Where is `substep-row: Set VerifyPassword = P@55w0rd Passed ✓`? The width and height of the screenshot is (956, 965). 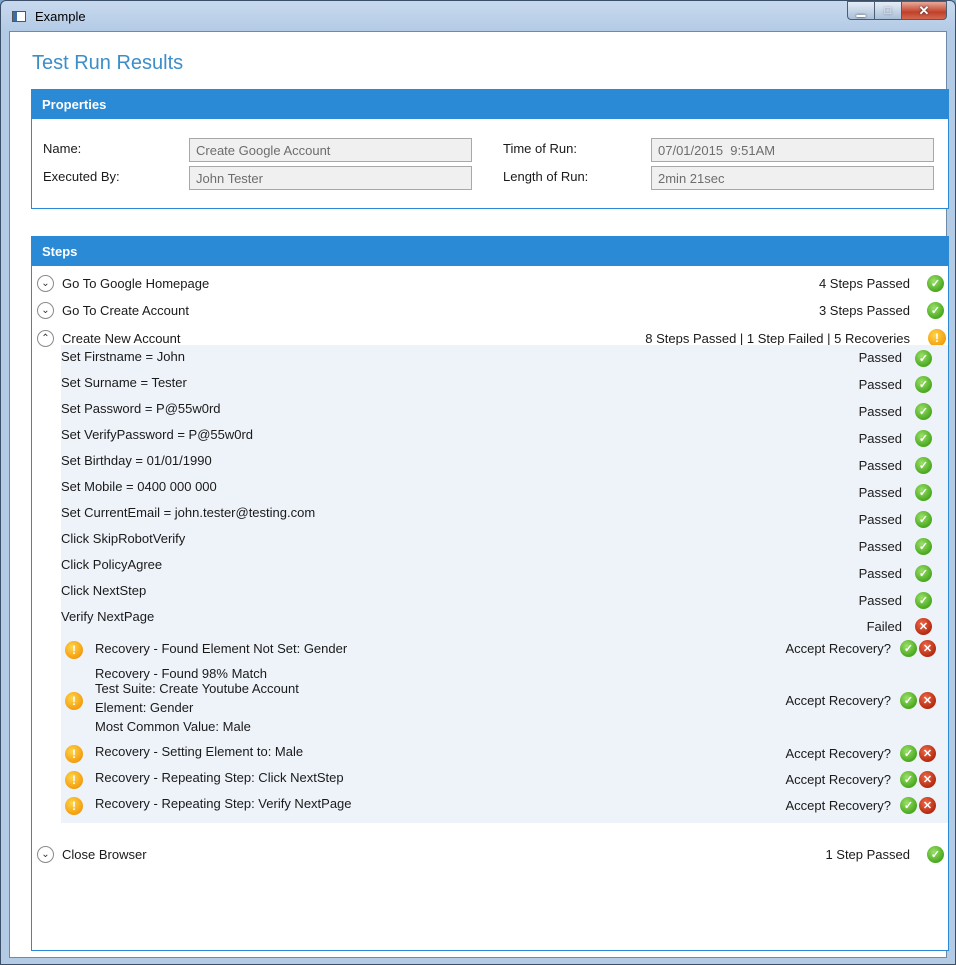
substep-row: Set VerifyPassword = P@55w0rd Passed ✓ is located at coordinates (504, 438).